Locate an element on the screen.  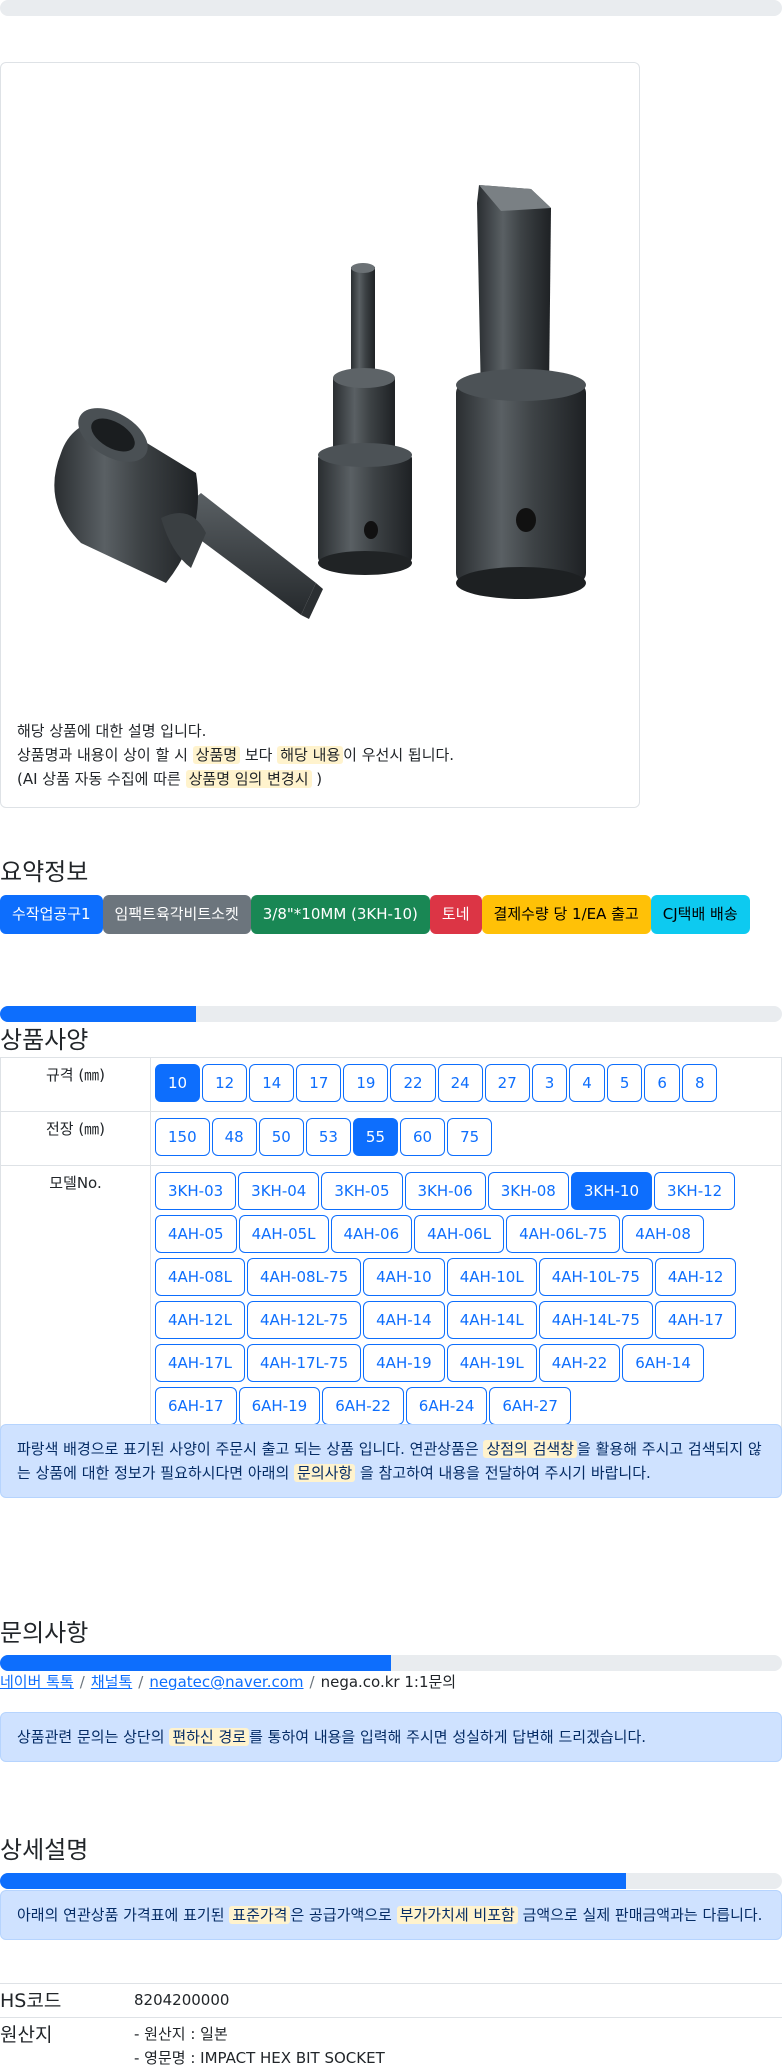
spec-option-button: 24 is located at coordinates (460, 1083).